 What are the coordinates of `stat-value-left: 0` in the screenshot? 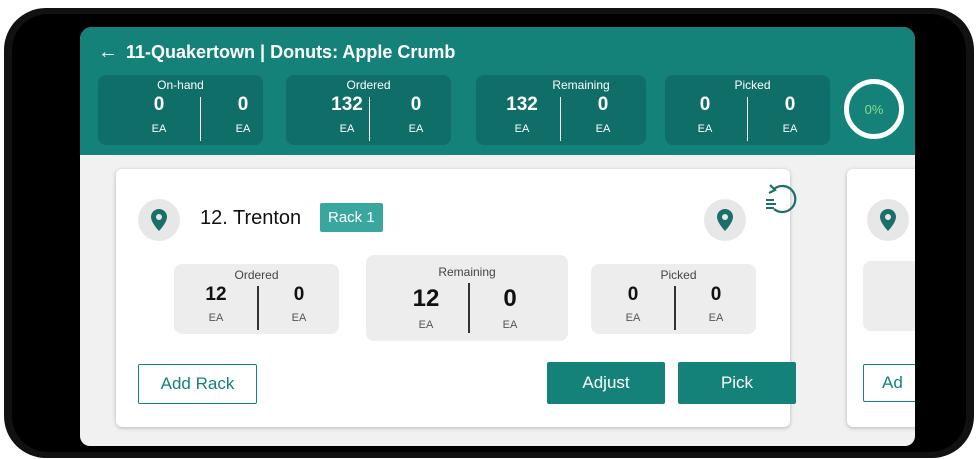 It's located at (633, 294).